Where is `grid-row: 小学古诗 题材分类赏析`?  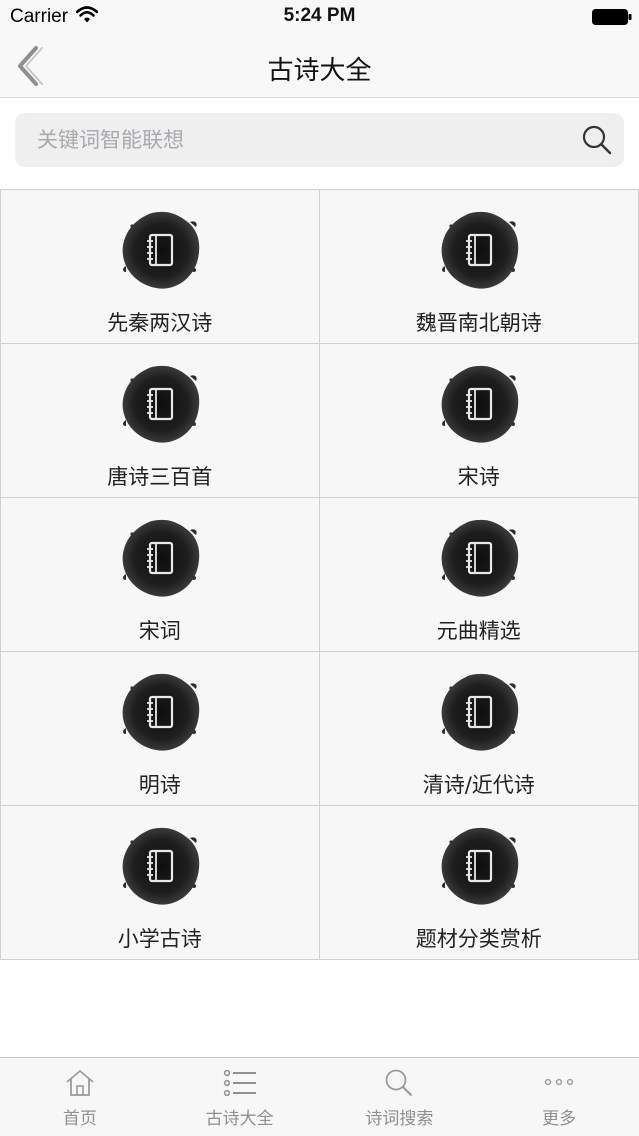 grid-row: 小学古诗 题材分类赏析 is located at coordinates (319, 883).